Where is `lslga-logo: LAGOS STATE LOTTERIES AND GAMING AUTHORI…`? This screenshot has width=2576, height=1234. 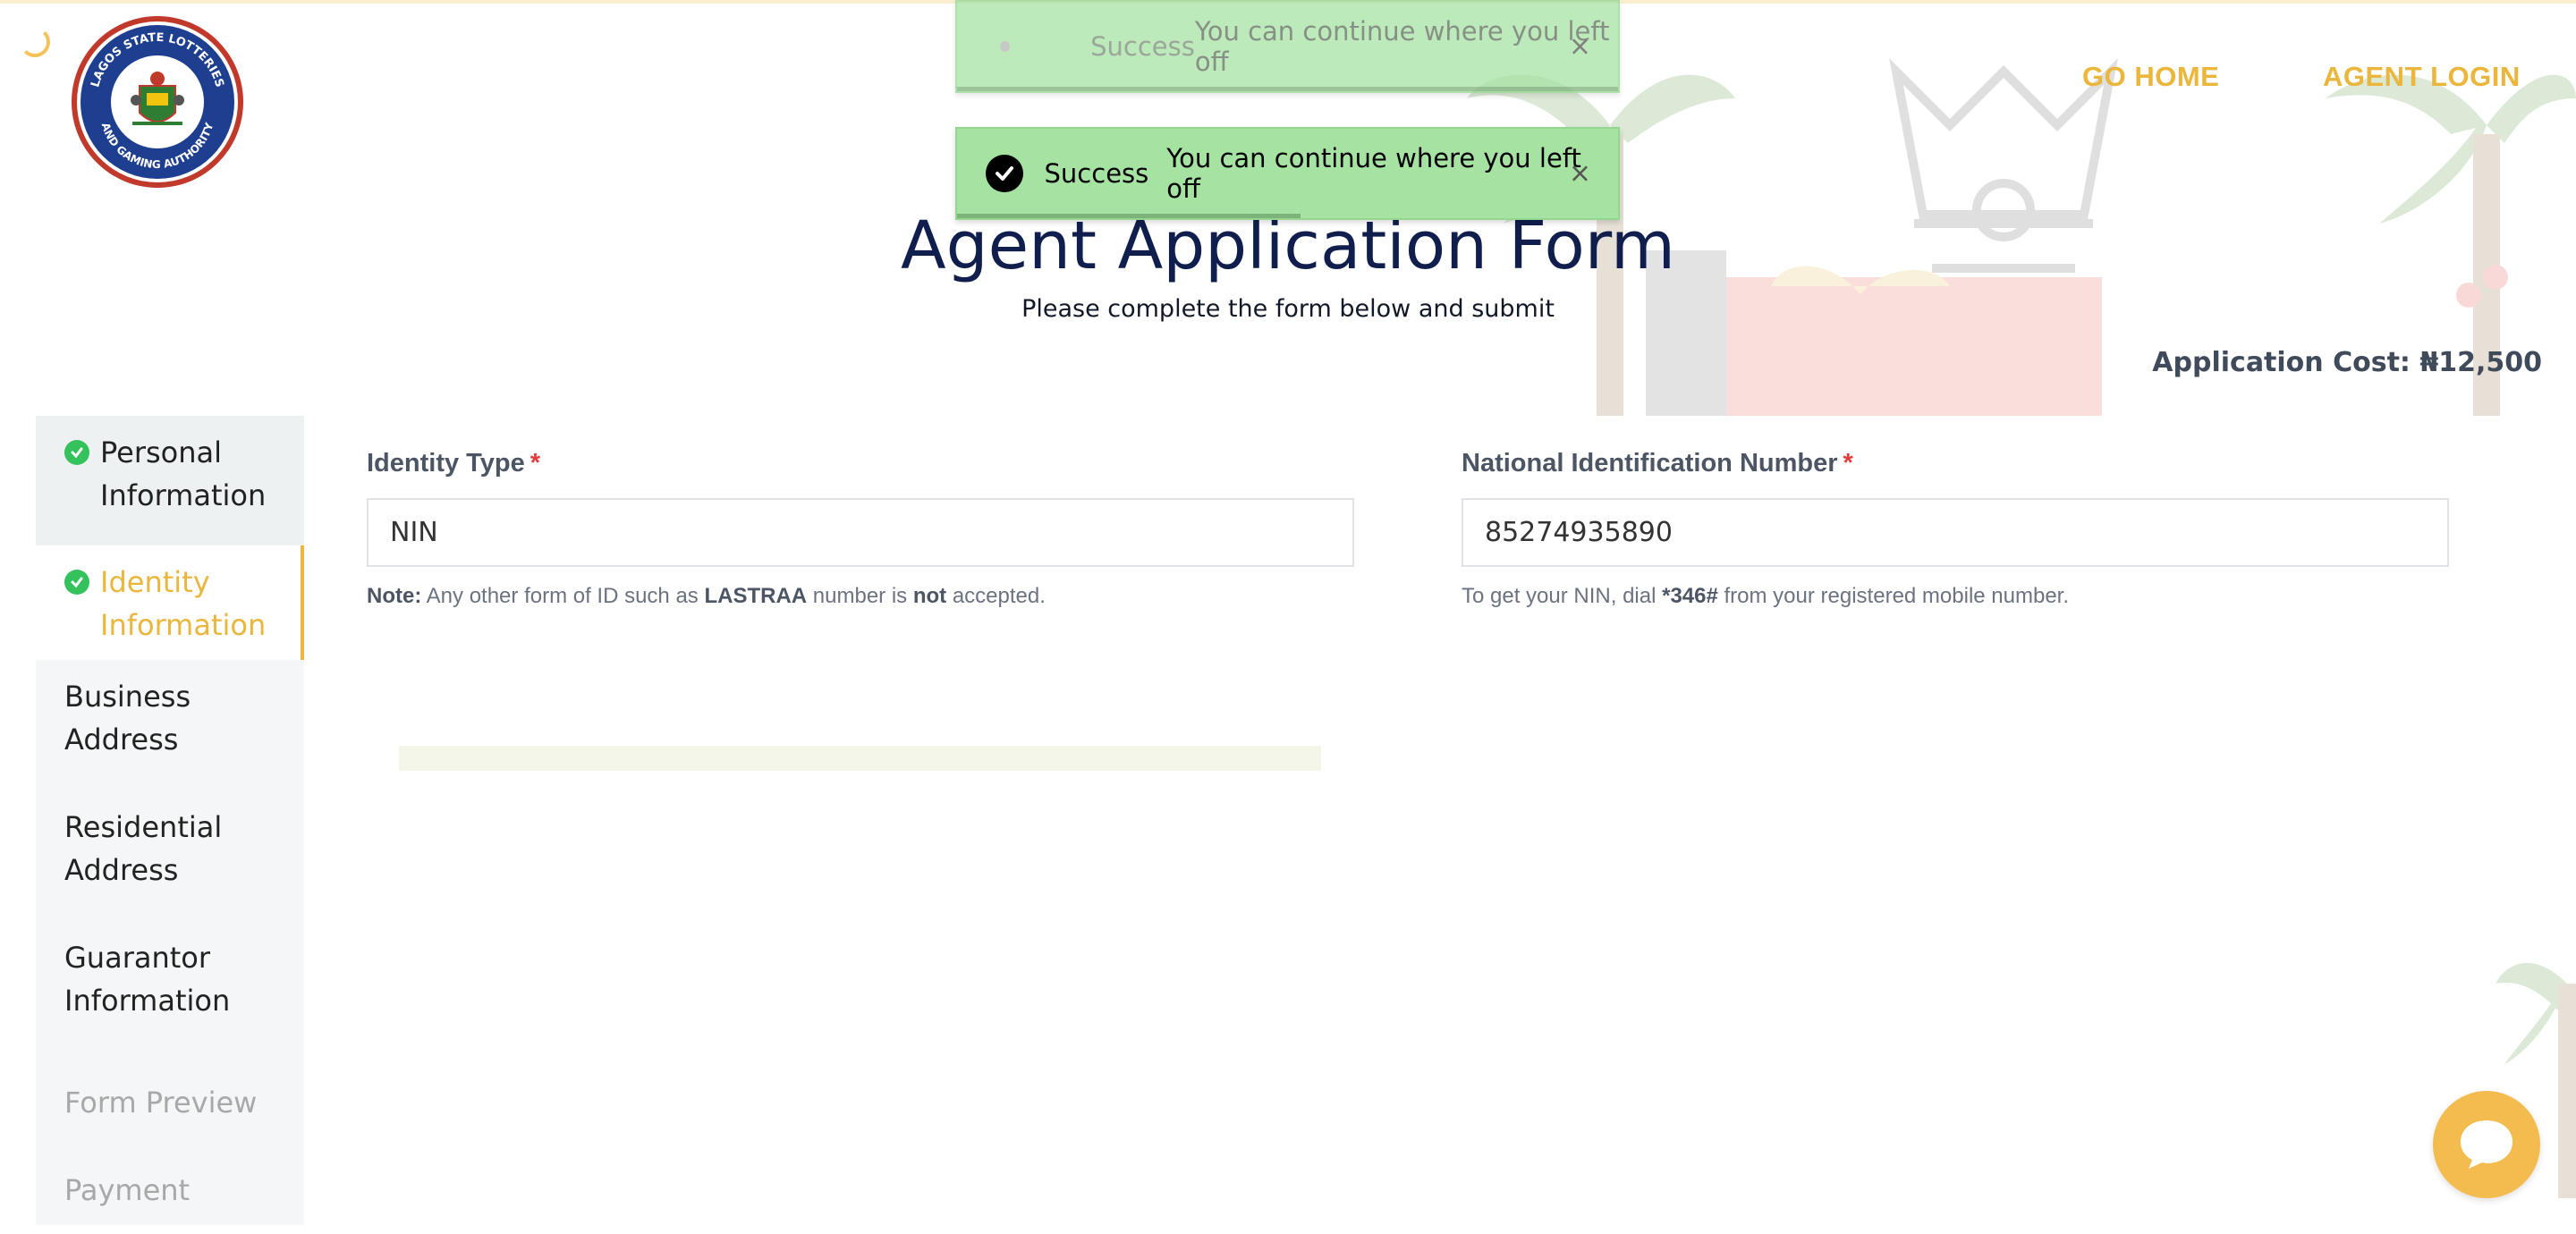
lslga-logo: LAGOS STATE LOTTERIES AND GAMING AUTHORI… is located at coordinates (157, 102).